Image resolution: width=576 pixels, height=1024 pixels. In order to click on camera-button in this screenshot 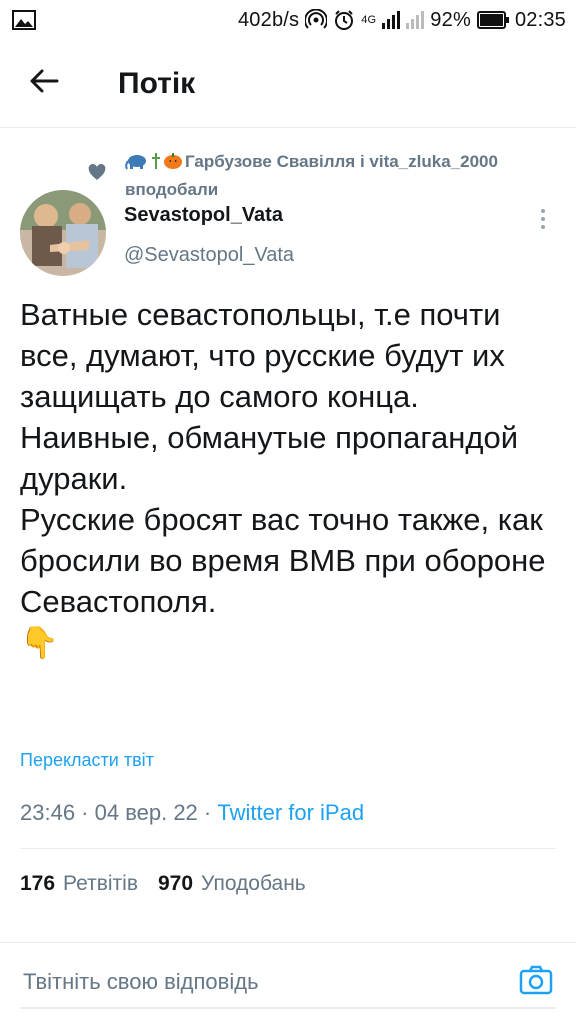, I will do `click(536, 982)`.